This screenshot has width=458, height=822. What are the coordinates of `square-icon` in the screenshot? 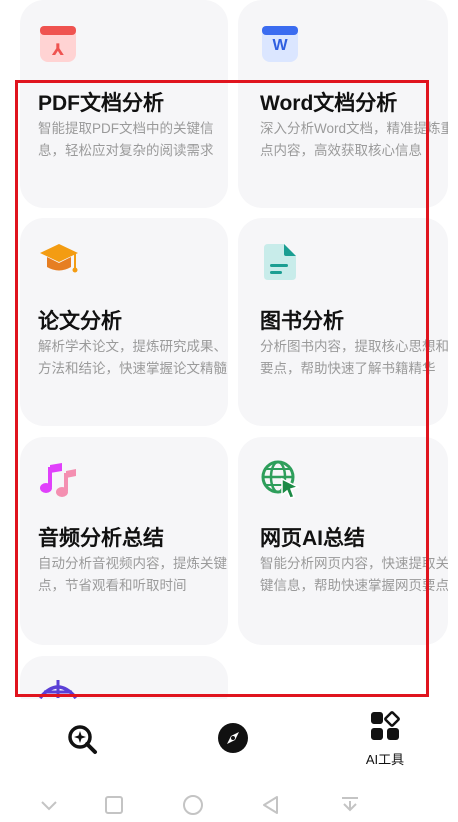 It's located at (114, 805).